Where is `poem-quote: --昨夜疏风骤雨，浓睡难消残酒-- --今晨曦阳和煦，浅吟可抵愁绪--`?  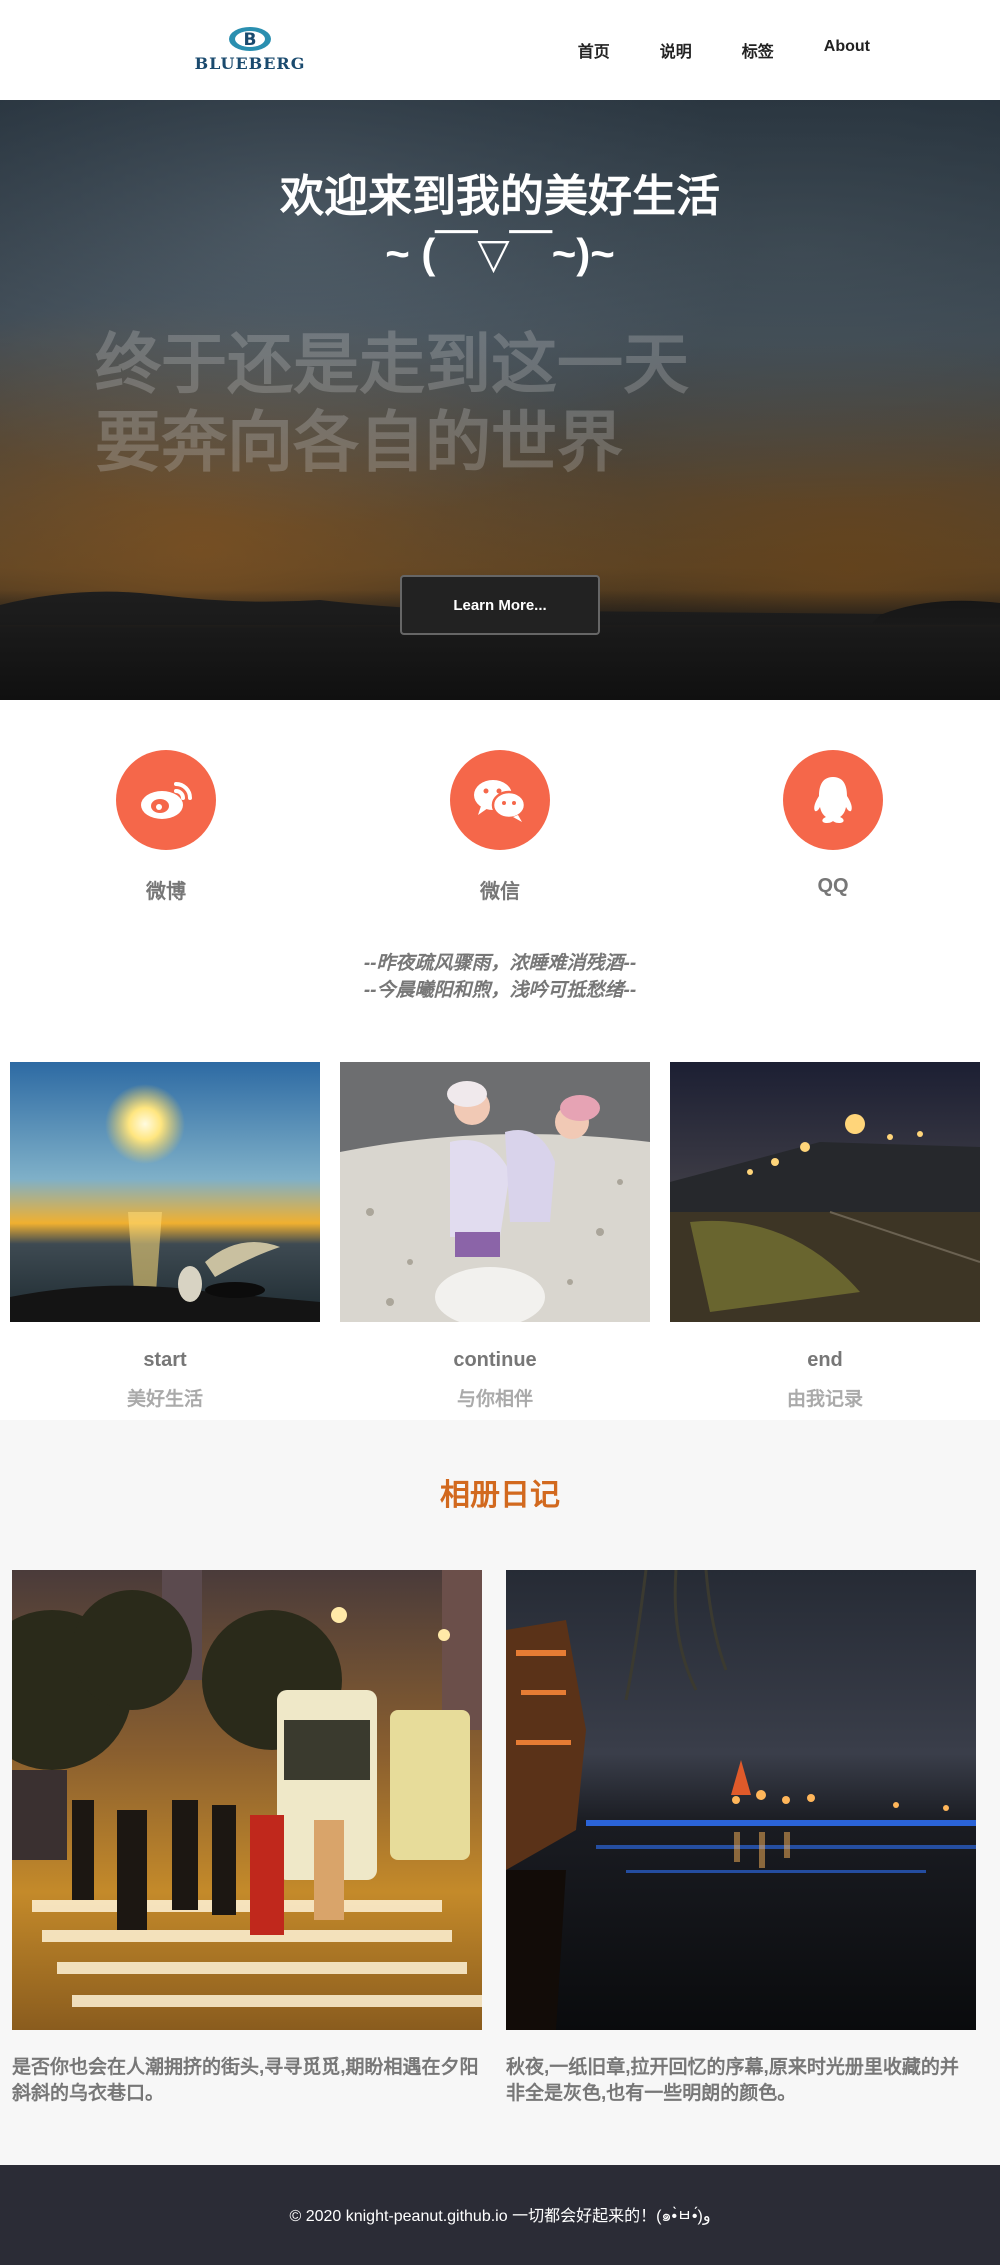
poem-quote: --昨夜疏风骤雨，浓睡难消残酒-- --今晨曦阳和煦，浅吟可抵愁绪-- is located at coordinates (500, 977).